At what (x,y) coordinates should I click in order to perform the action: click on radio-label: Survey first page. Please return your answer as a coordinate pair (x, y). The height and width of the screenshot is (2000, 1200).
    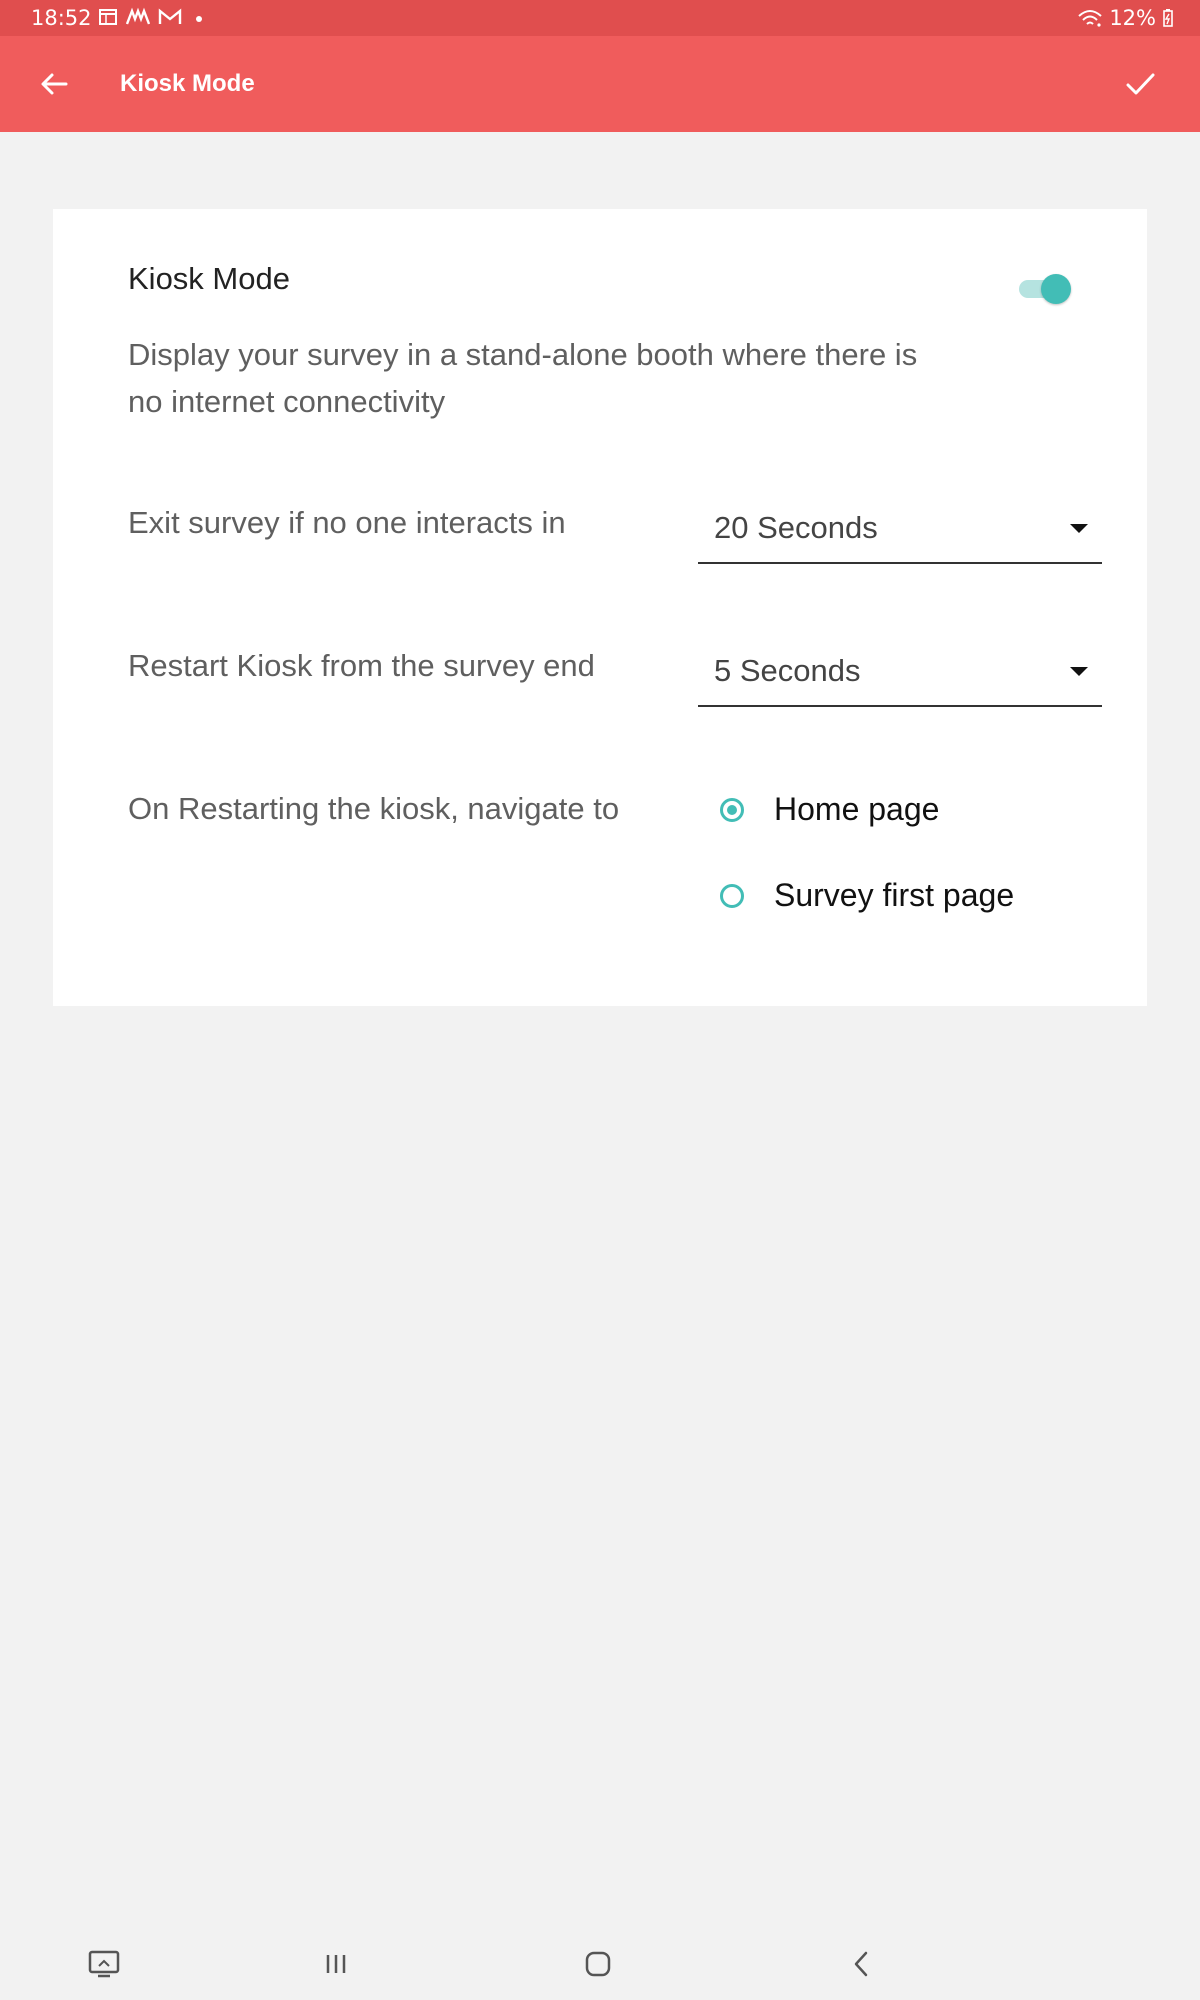
    Looking at the image, I should click on (894, 895).